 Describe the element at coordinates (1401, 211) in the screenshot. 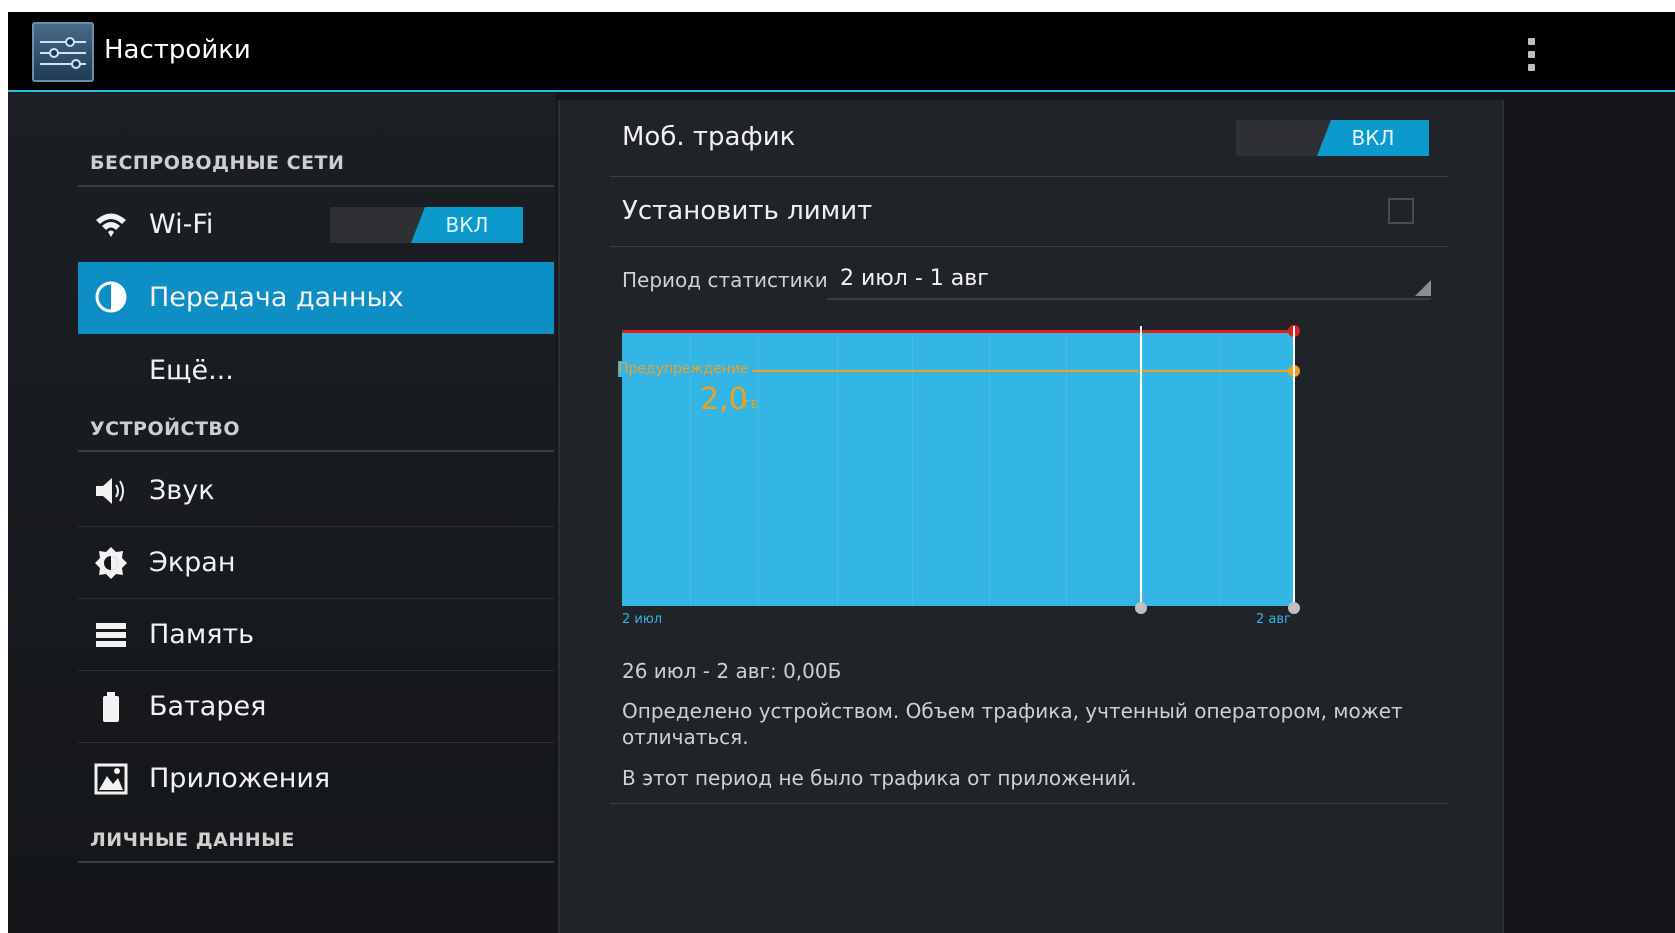

I see `set-limit-checkbox` at that location.